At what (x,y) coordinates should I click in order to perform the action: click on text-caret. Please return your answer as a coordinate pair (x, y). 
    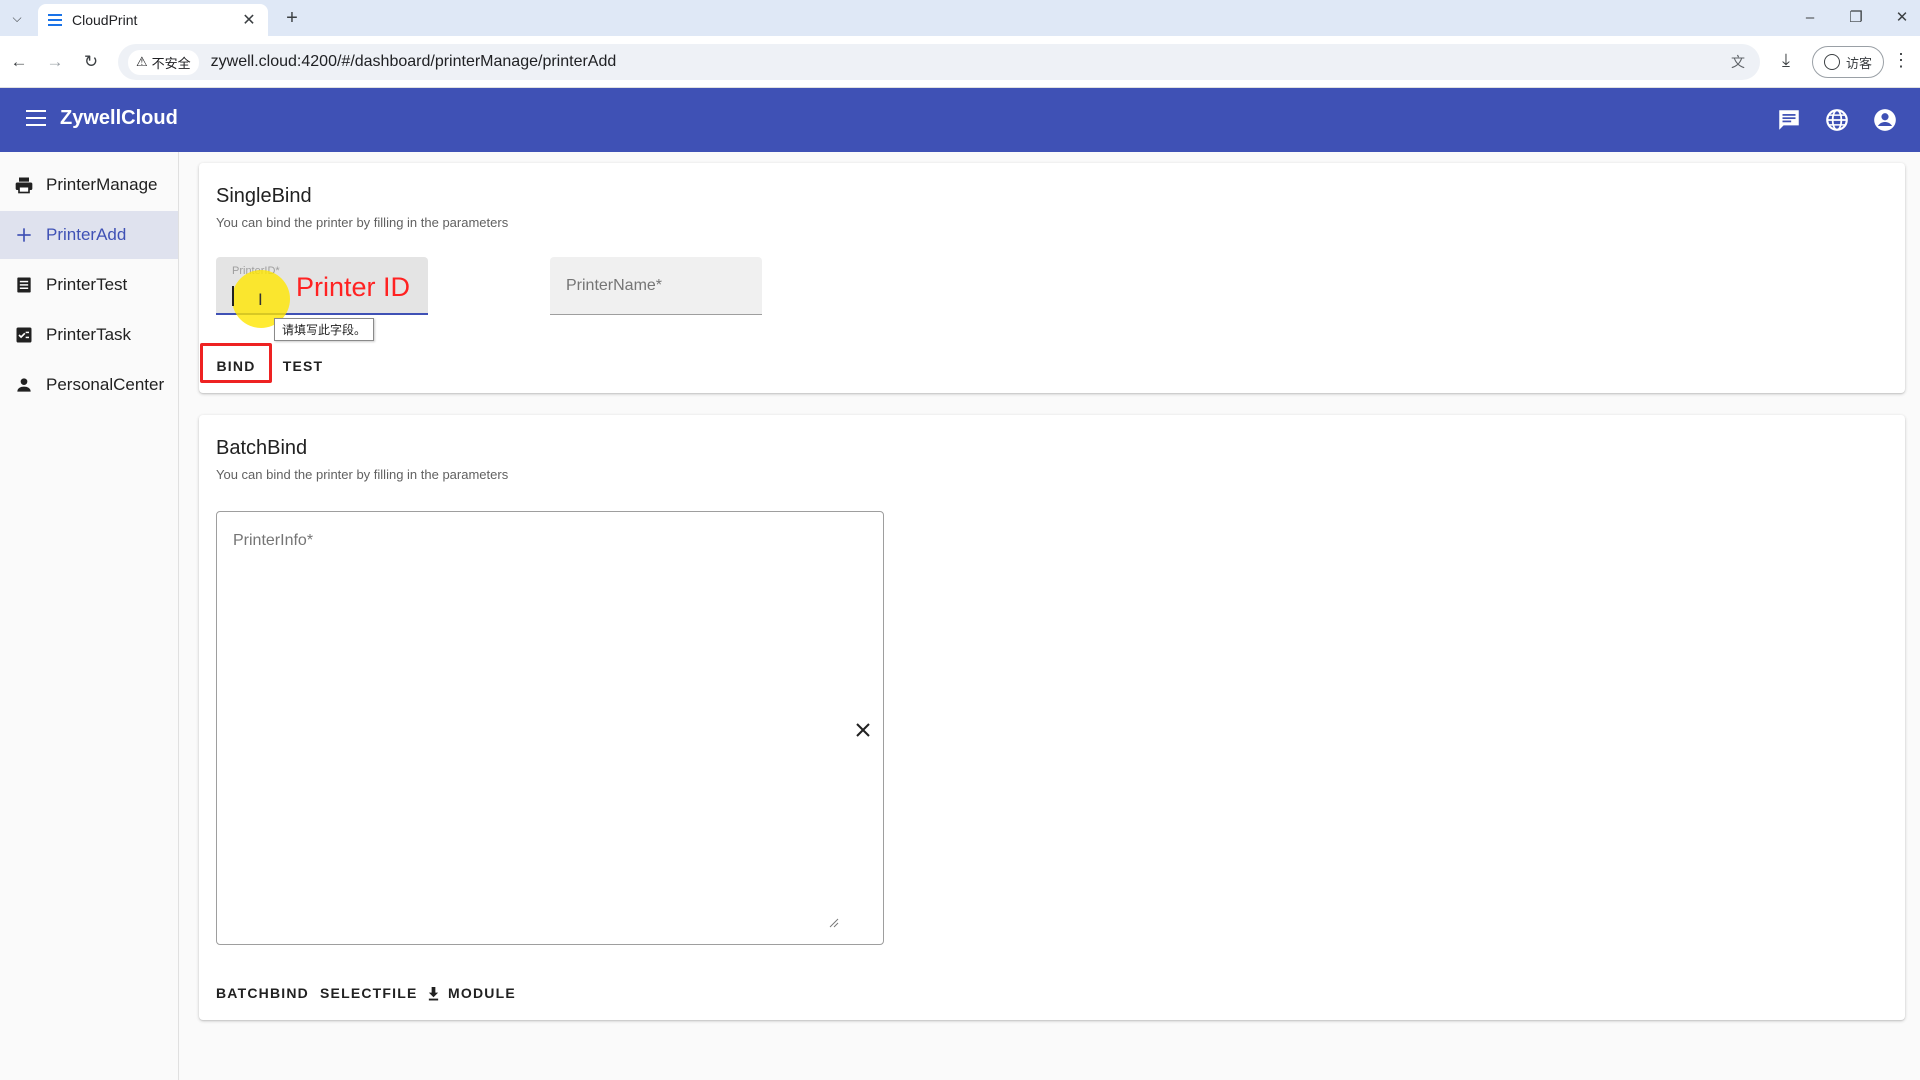
    Looking at the image, I should click on (233, 296).